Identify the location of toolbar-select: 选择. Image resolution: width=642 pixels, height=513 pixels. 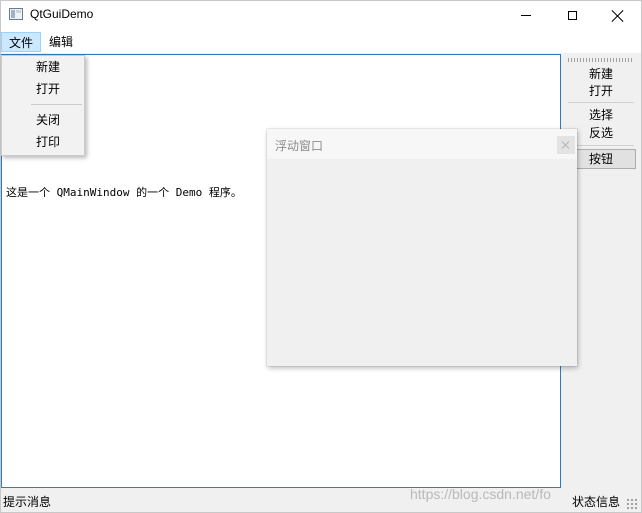
(601, 115).